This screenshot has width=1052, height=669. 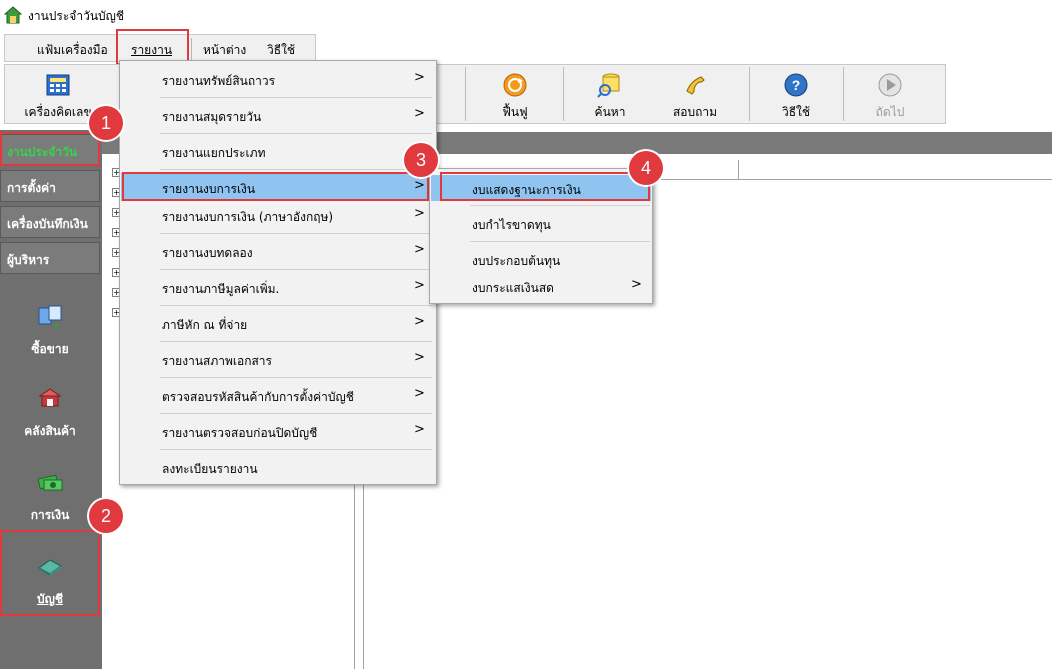 What do you see at coordinates (278, 151) in the screenshot?
I see `menu-item-ledger-report: รายงานแยกประเภท` at bounding box center [278, 151].